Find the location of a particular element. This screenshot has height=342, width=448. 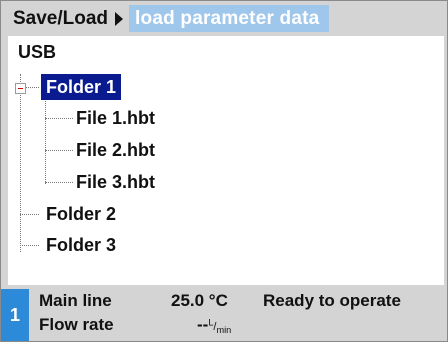

main-line-label: Main line is located at coordinates (75, 300).